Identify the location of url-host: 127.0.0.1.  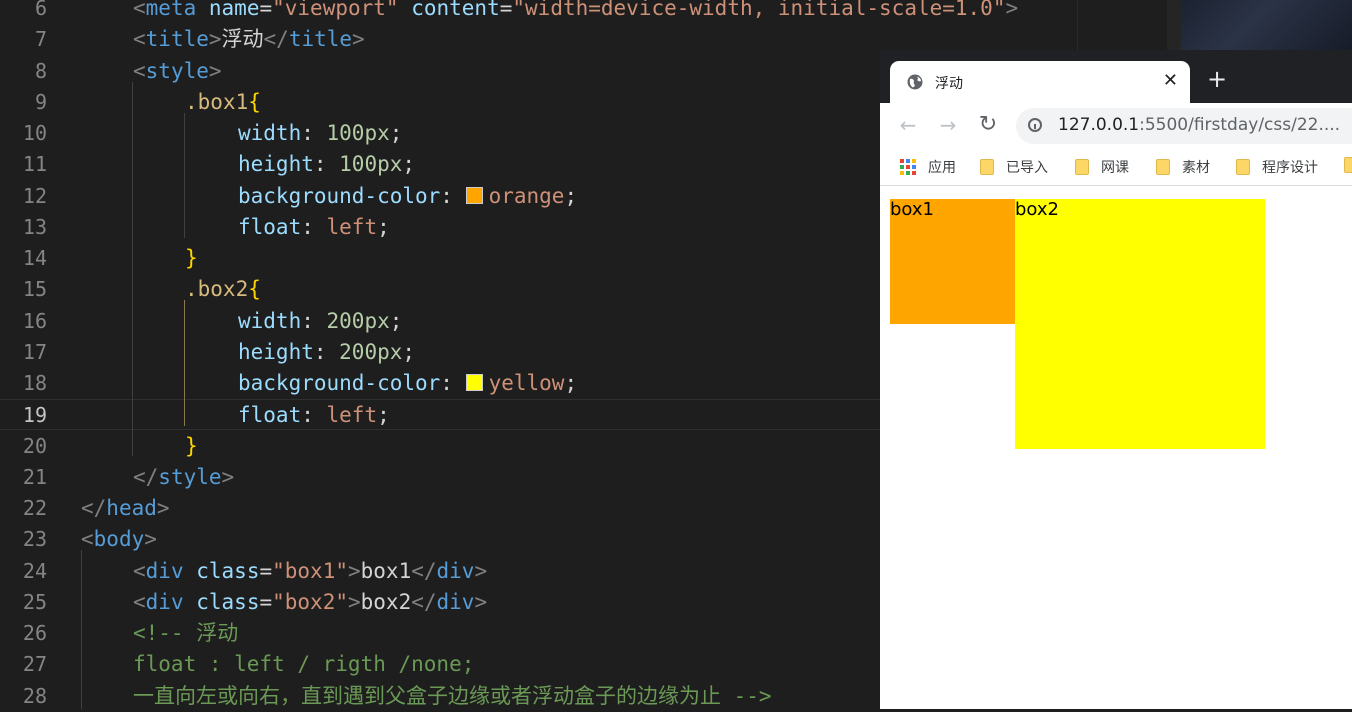
(1099, 125).